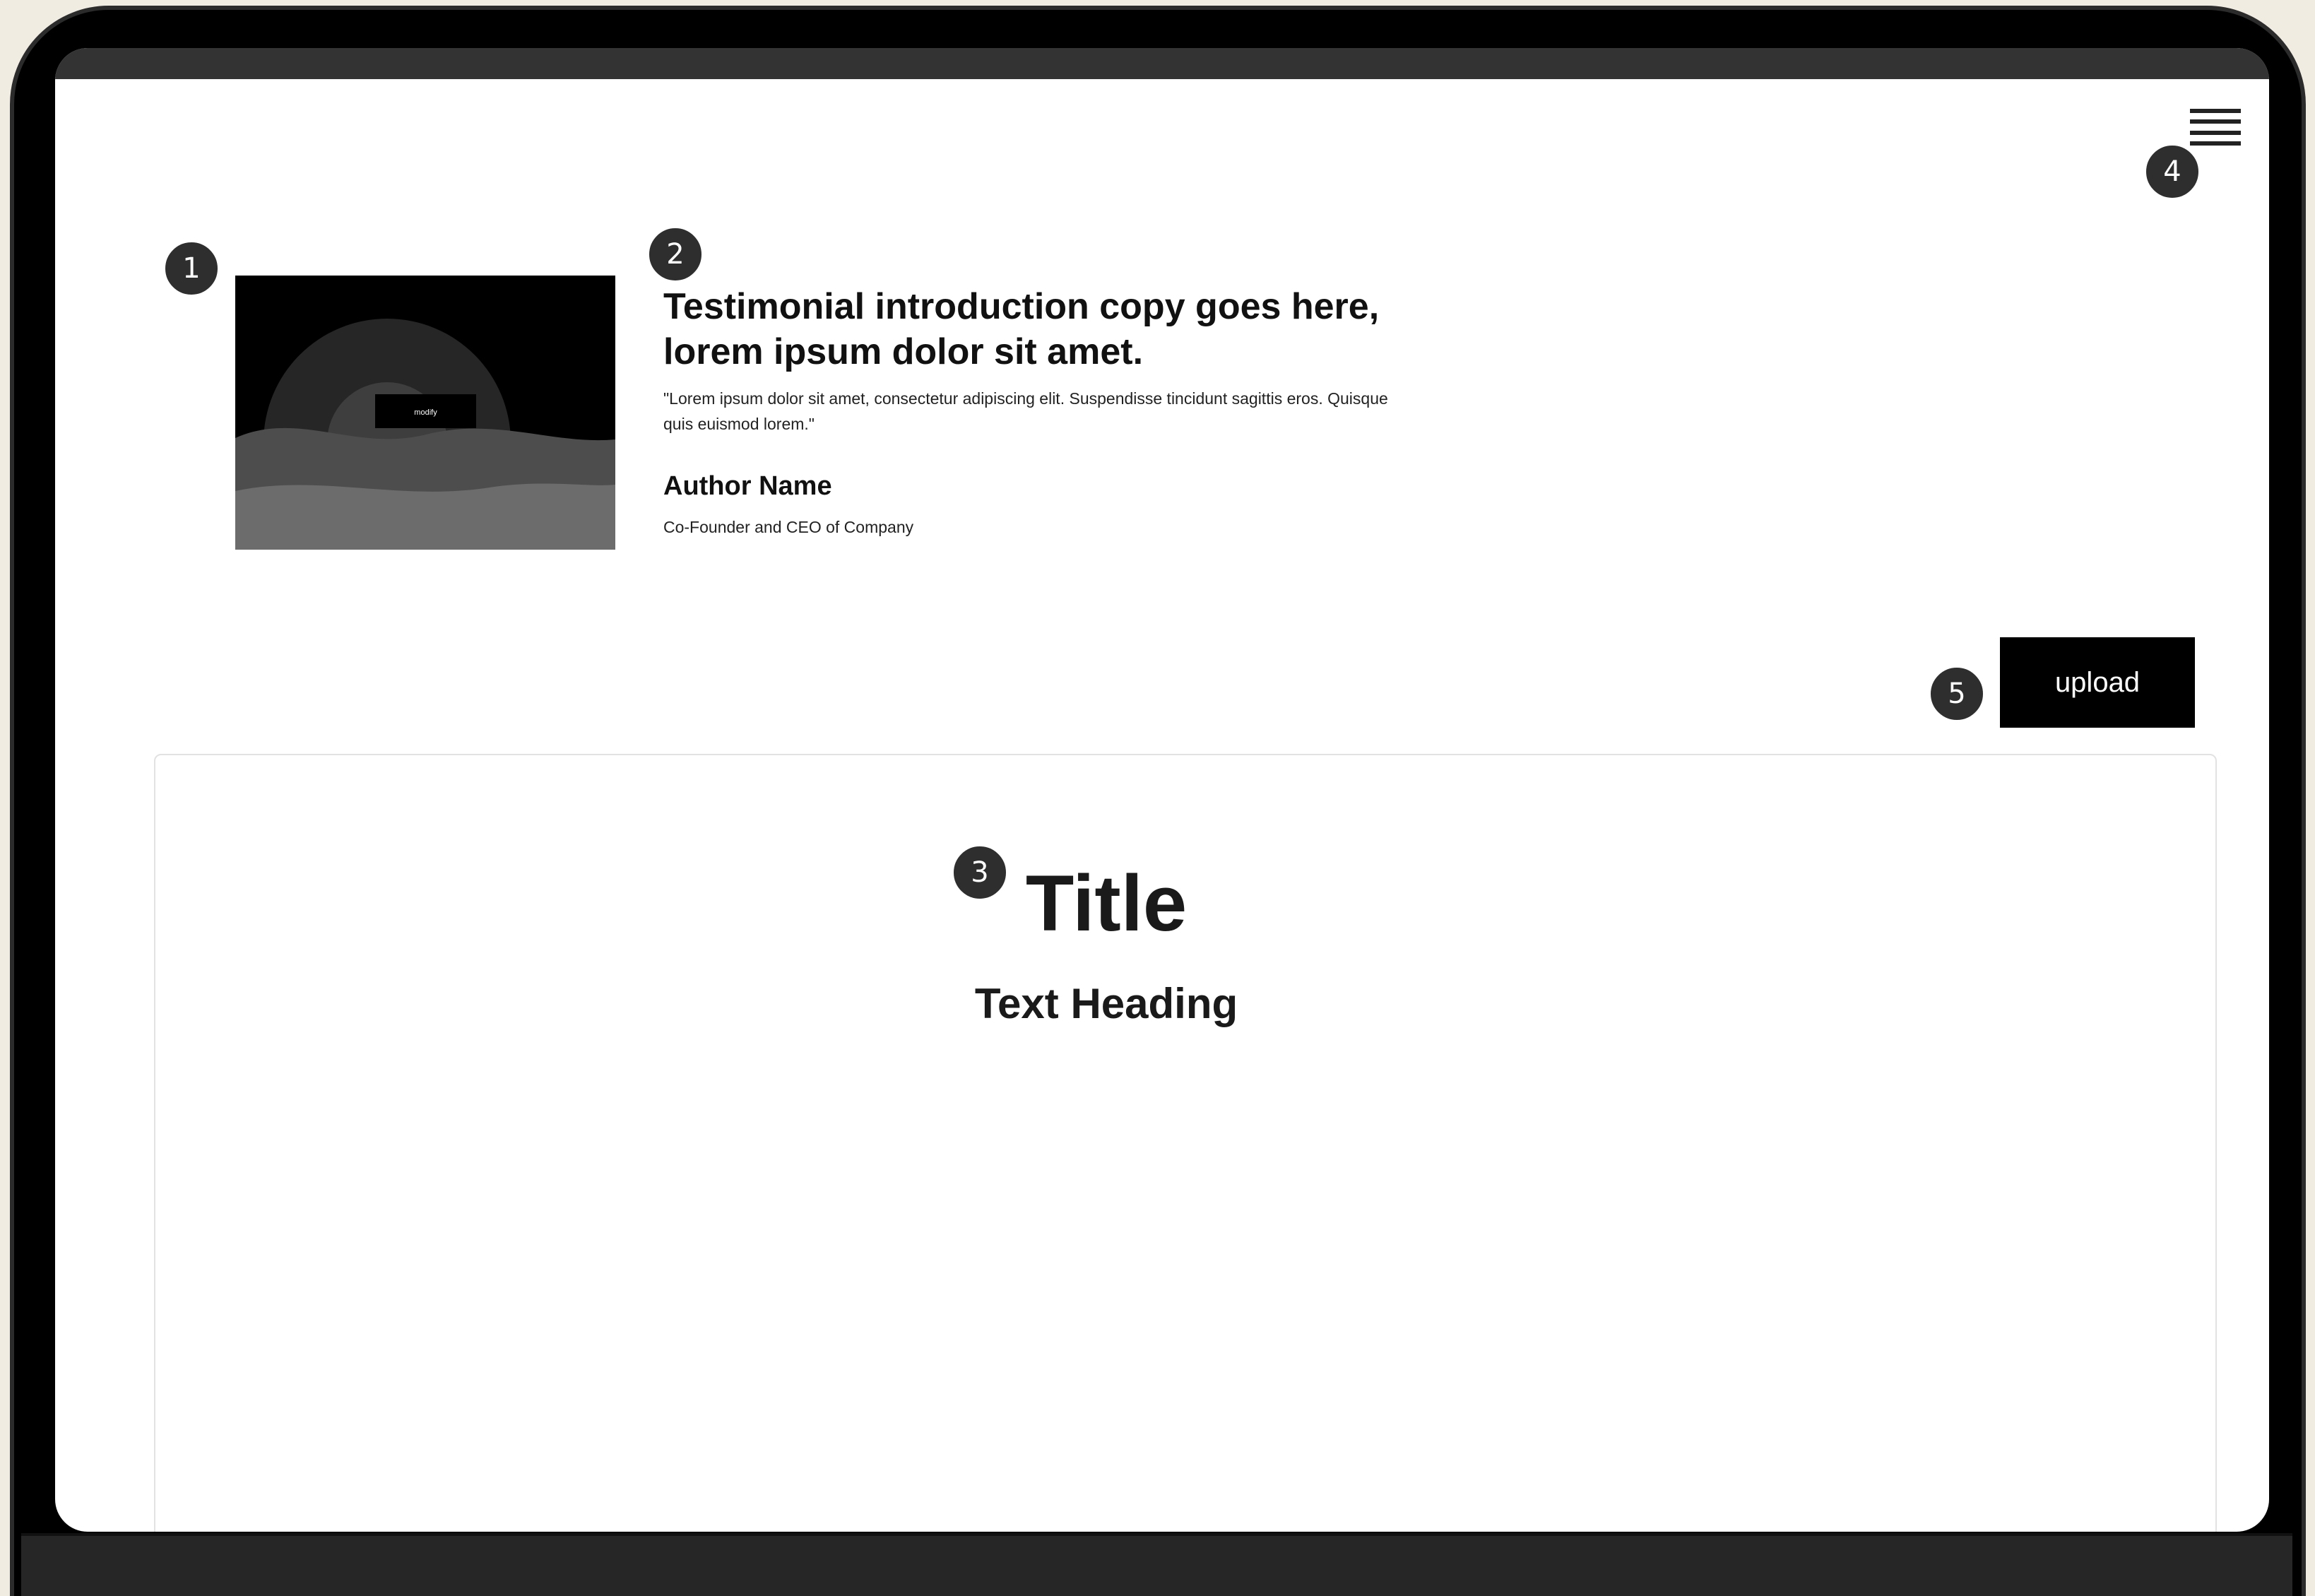  Describe the element at coordinates (788, 527) in the screenshot. I see `author-title: Co-Founder and CEO of Company` at that location.